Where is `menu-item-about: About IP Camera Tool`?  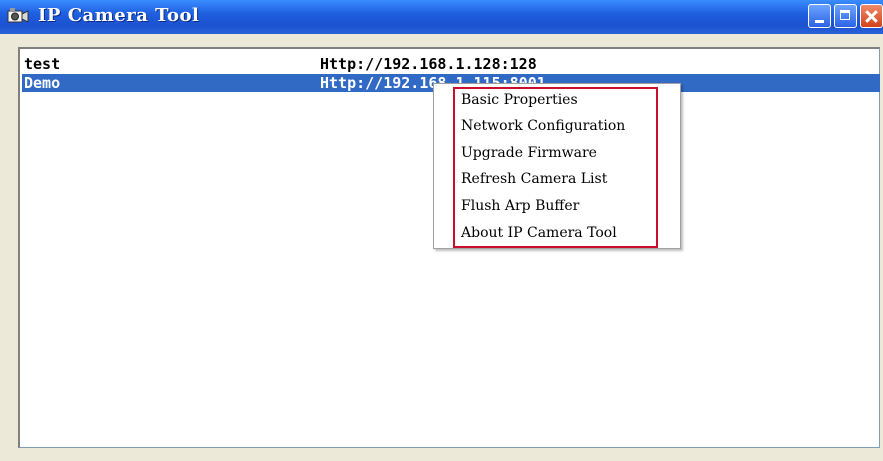
menu-item-about: About IP Camera Tool is located at coordinates (539, 237).